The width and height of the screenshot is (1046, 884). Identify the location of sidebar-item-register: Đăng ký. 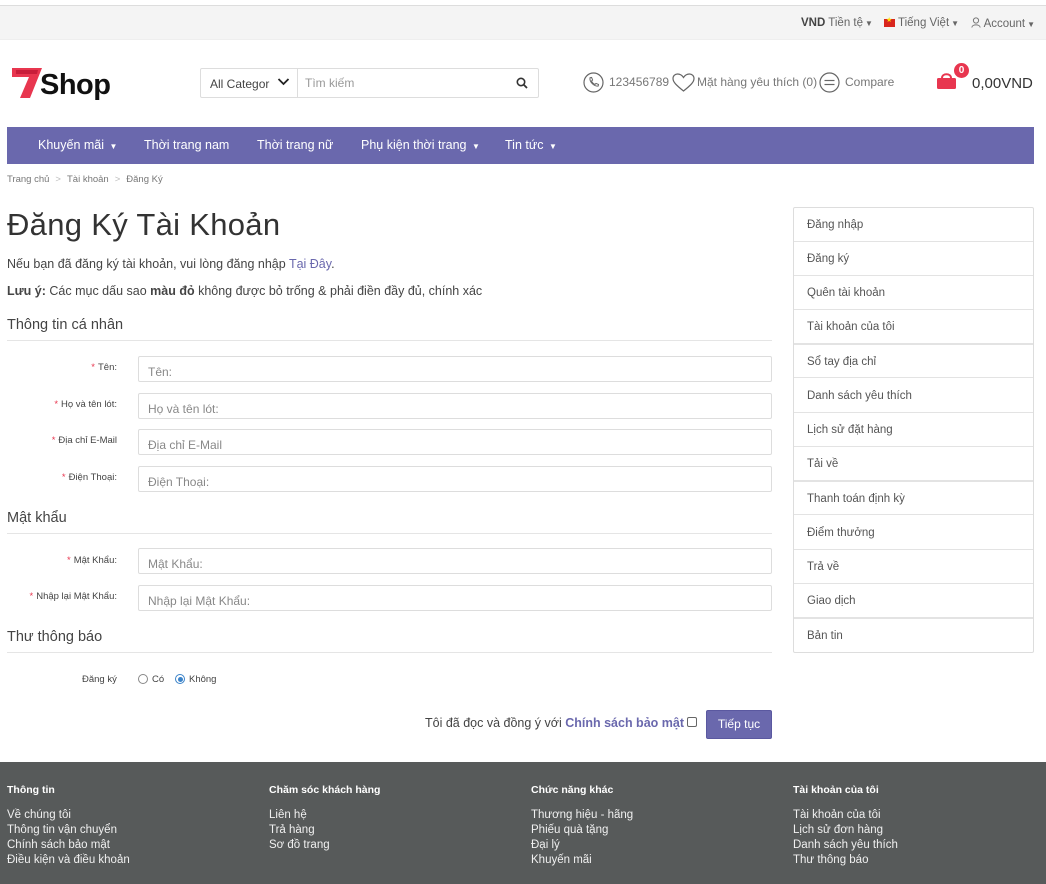
(913, 259).